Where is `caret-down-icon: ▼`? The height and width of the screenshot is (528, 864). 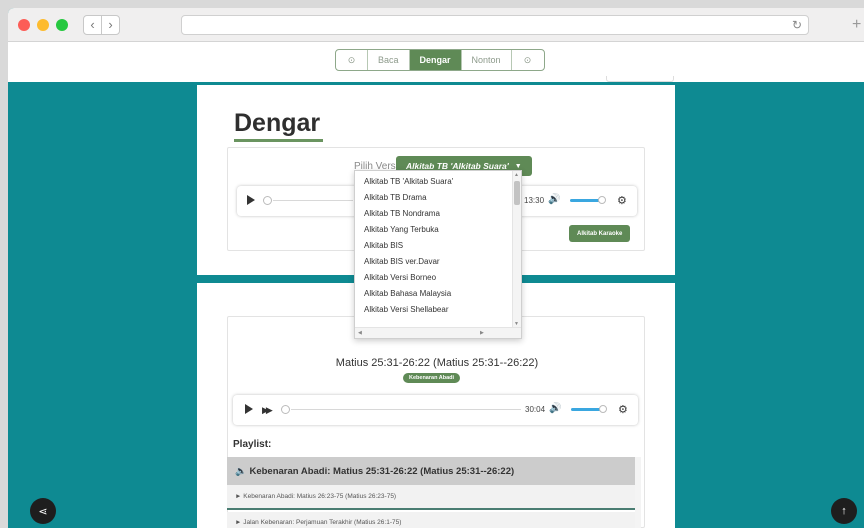
caret-down-icon: ▼ is located at coordinates (518, 166).